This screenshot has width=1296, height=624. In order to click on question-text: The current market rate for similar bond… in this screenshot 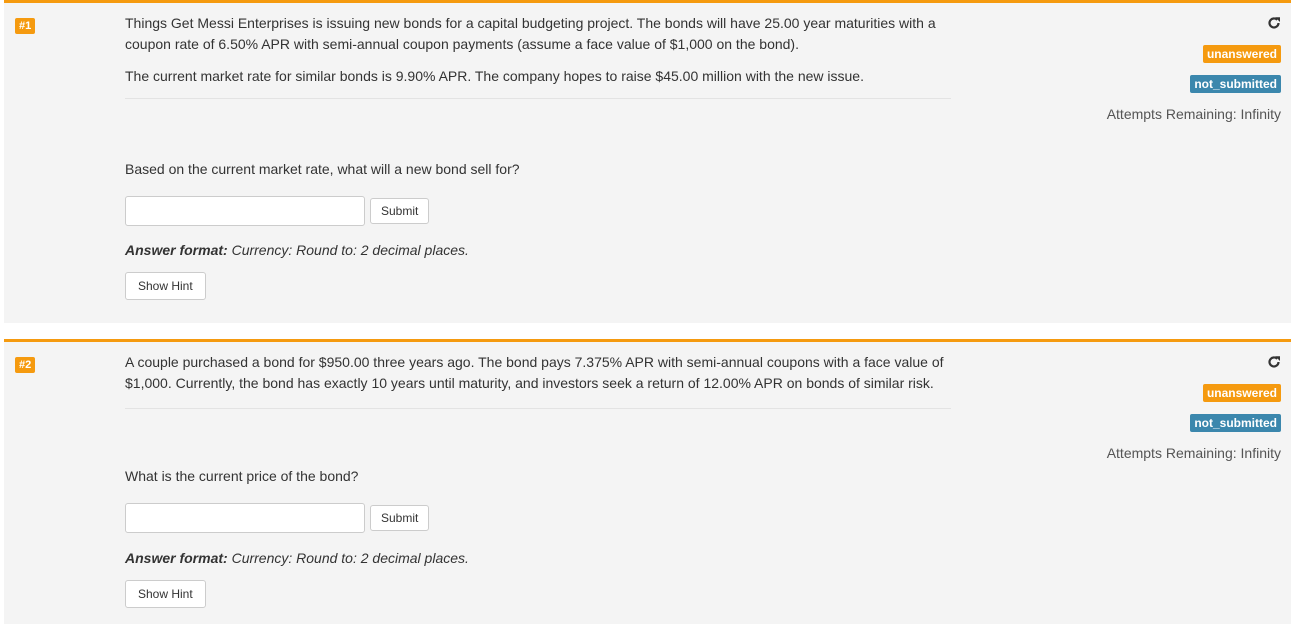, I will do `click(494, 76)`.